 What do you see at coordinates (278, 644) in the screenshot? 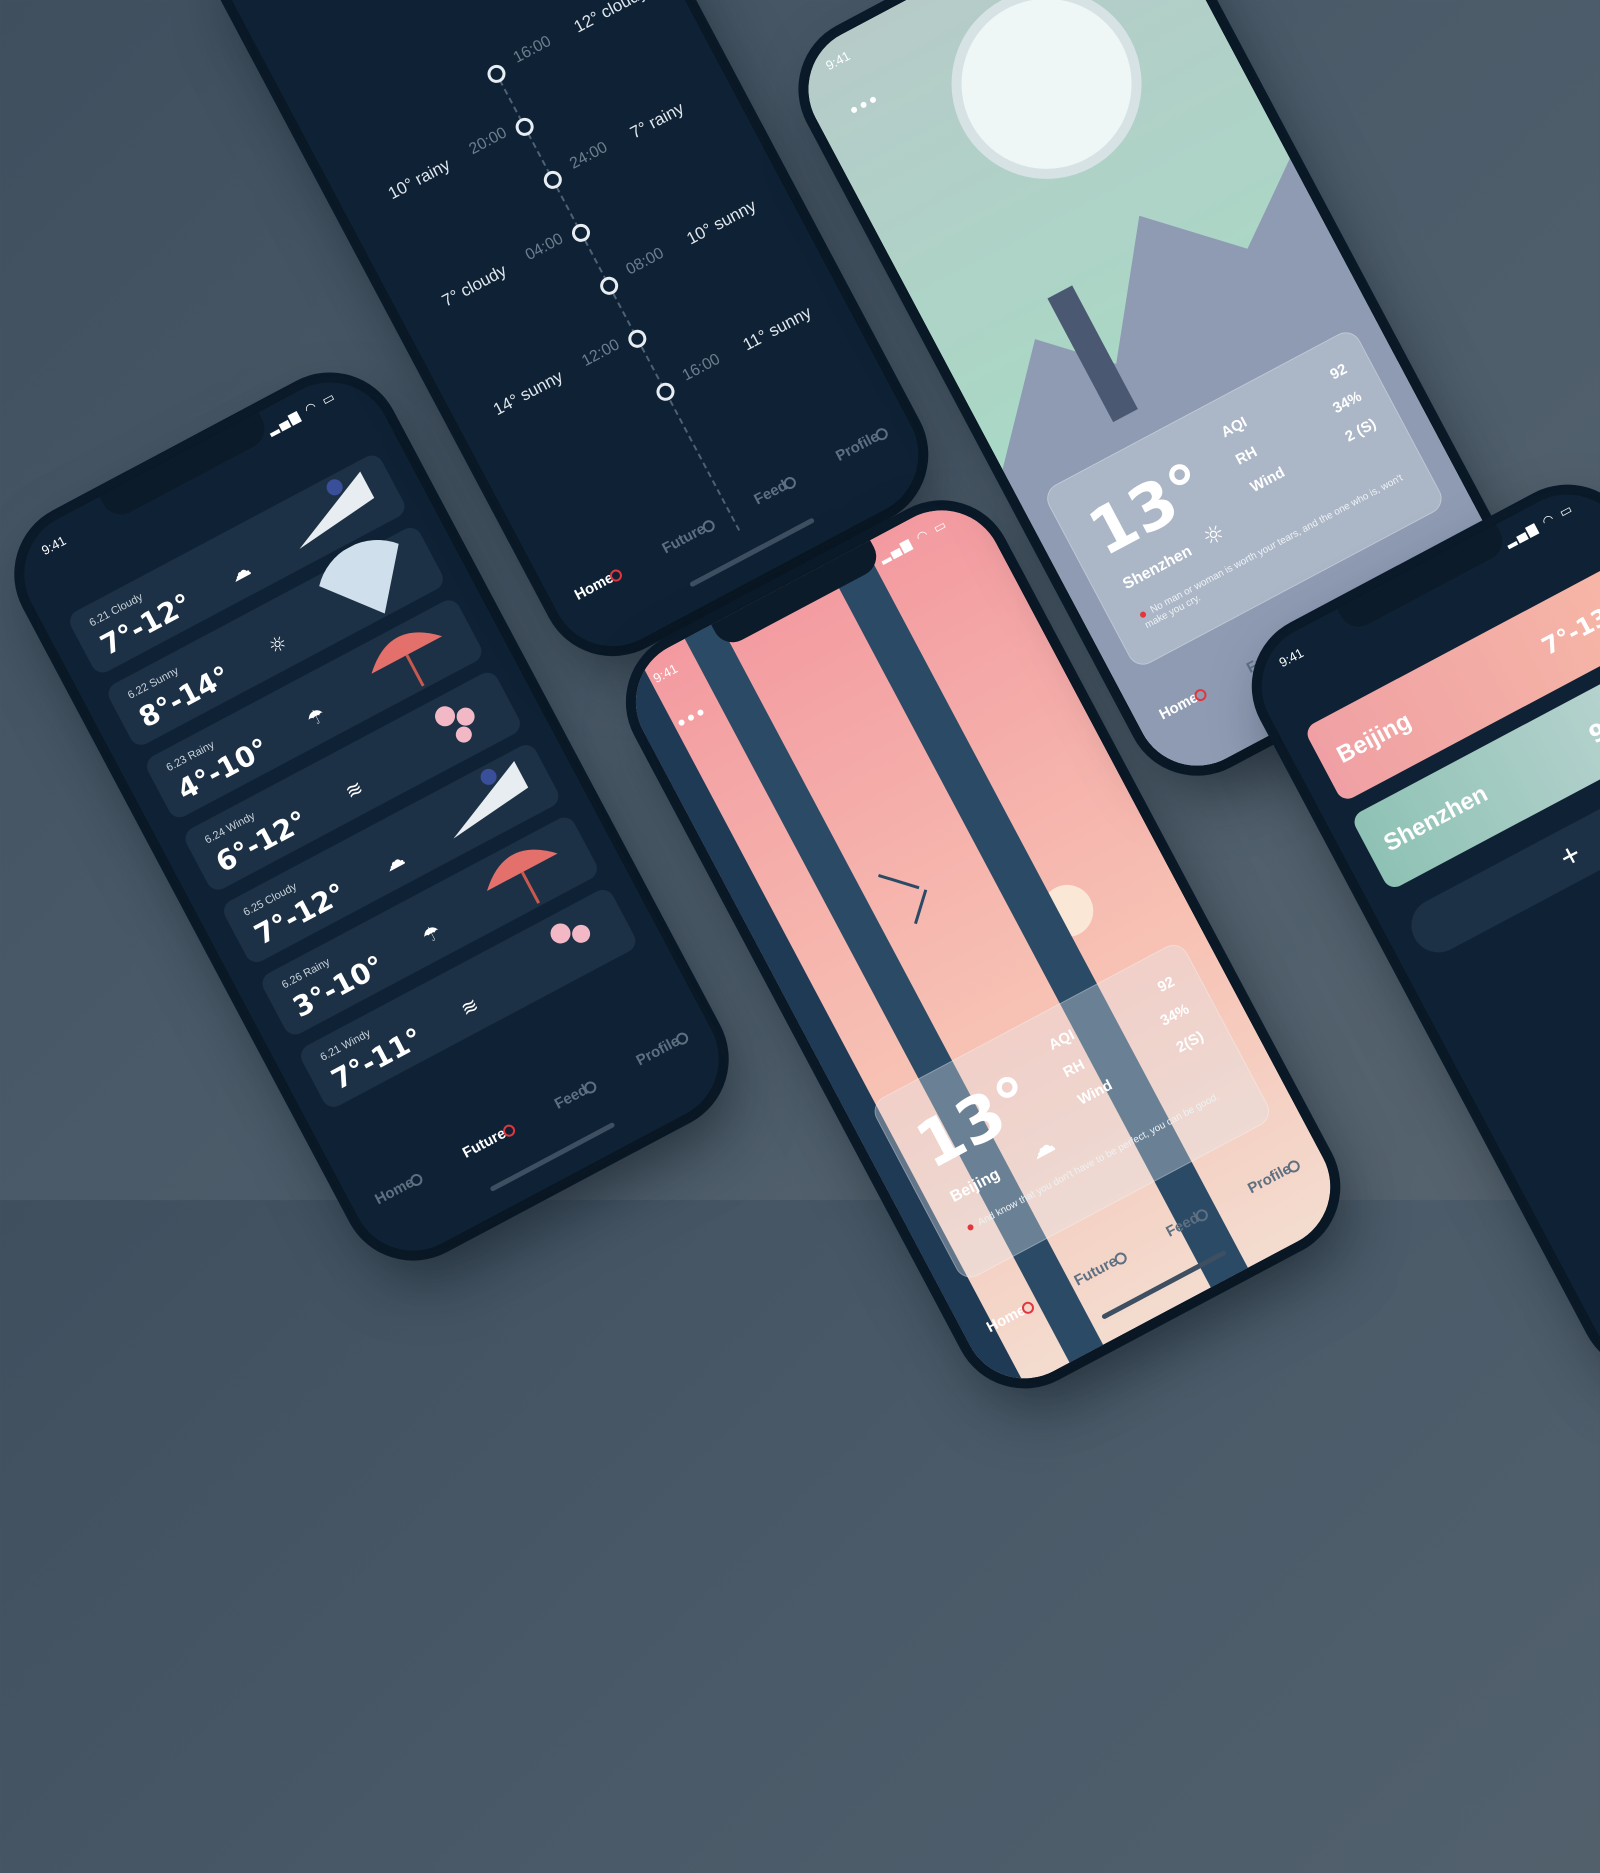
I see `sunny-icon: ☼` at bounding box center [278, 644].